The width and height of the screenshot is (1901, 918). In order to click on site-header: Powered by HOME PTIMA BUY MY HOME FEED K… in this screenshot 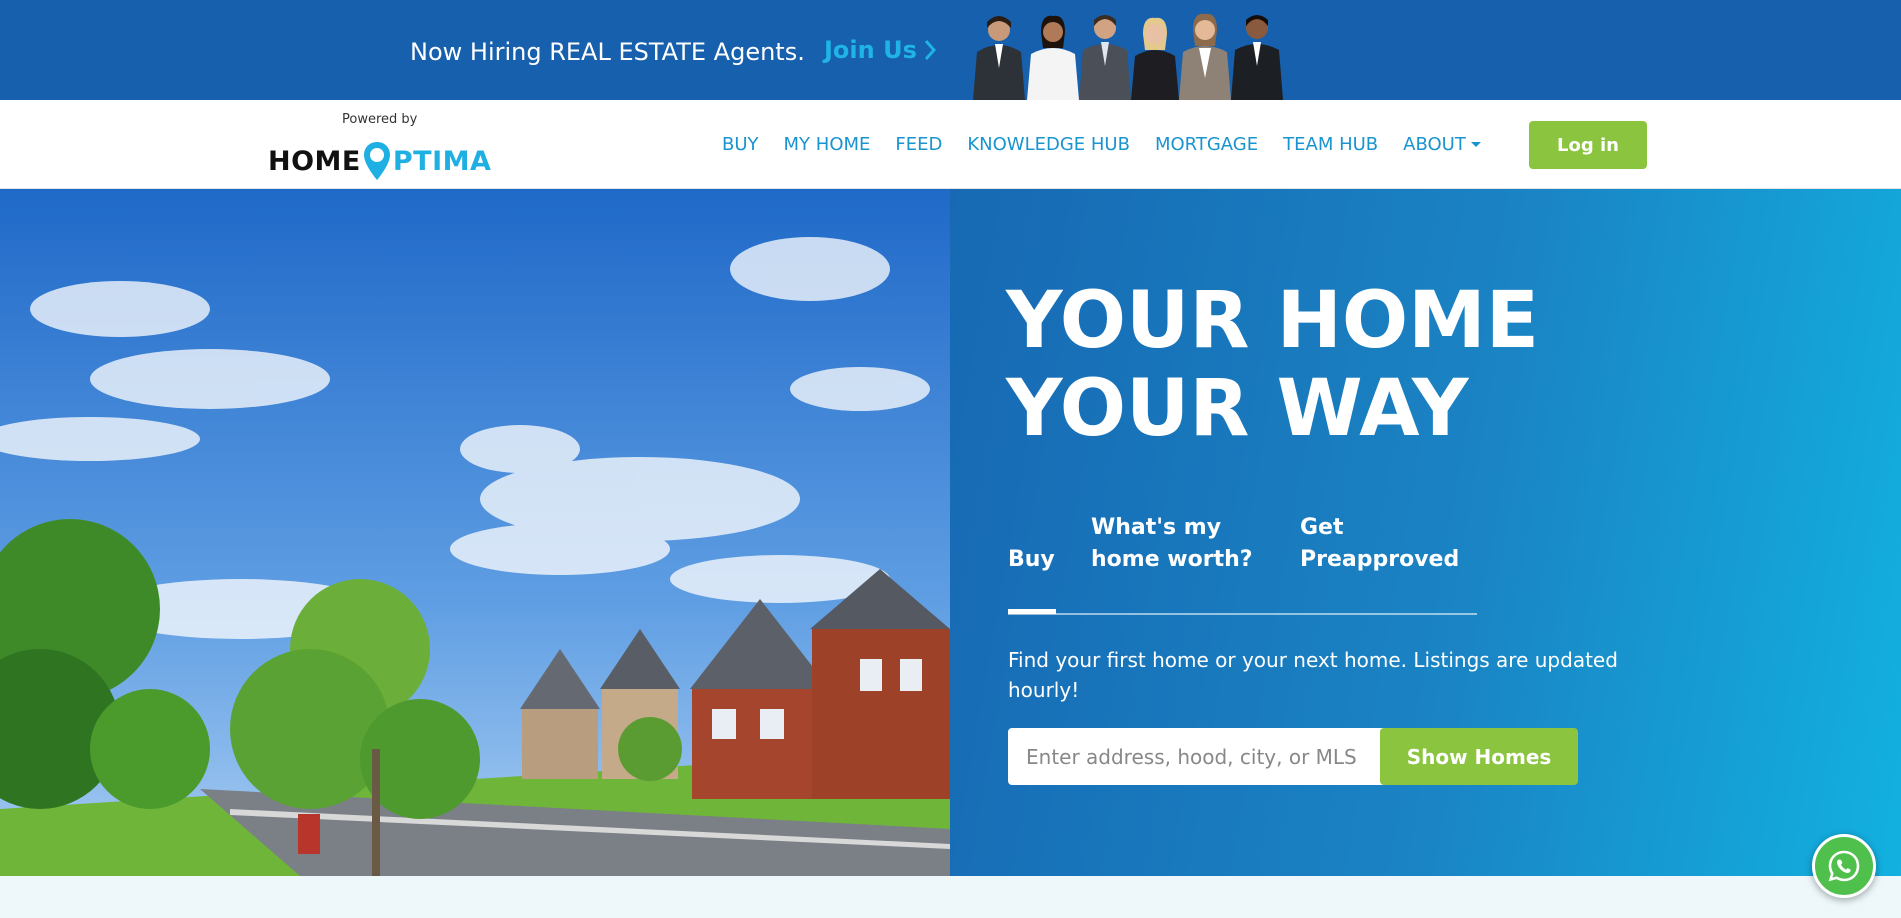, I will do `click(950, 144)`.